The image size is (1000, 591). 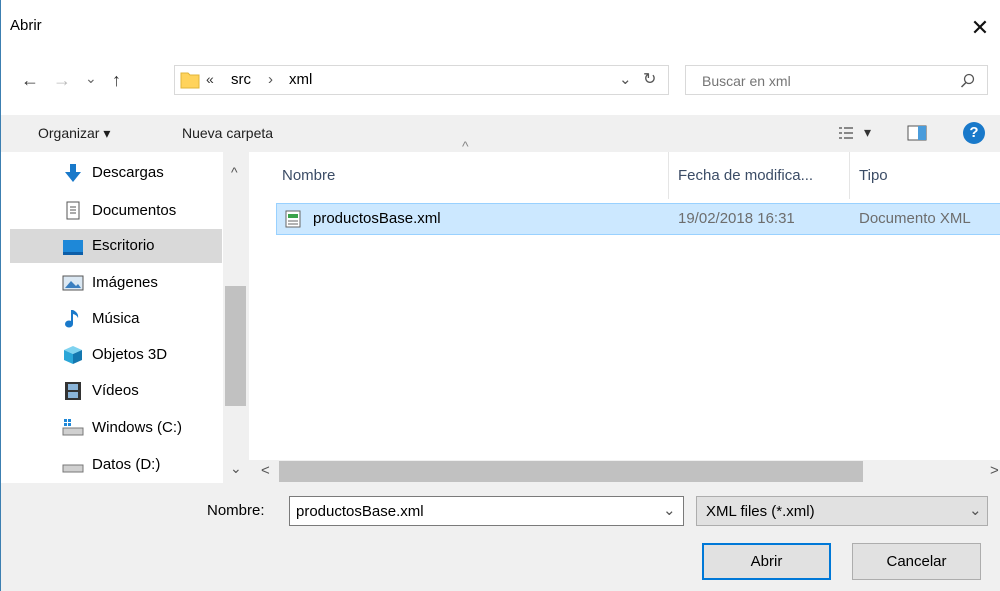 I want to click on sidebar-item-imagenes: Imágenes, so click(x=116, y=283).